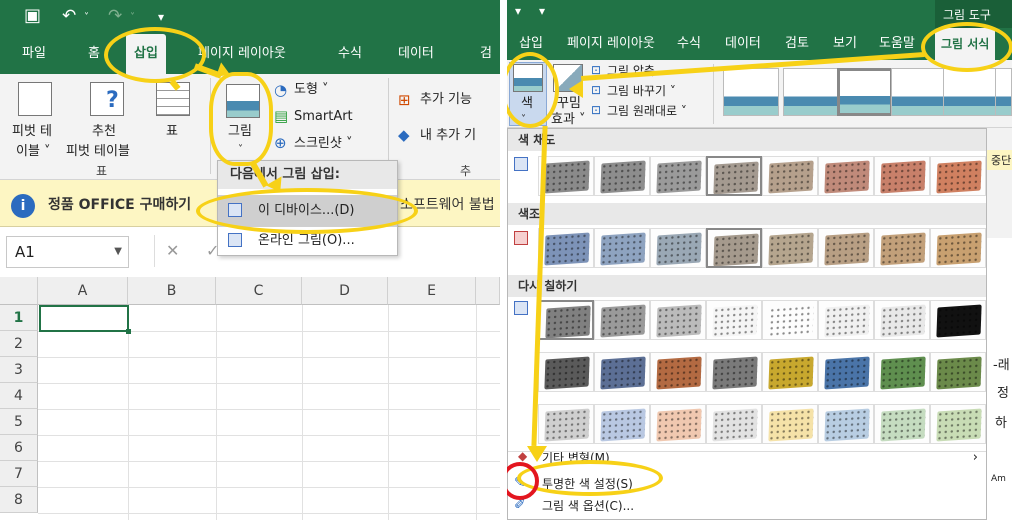 This screenshot has height=520, width=1012. I want to click on tab-view: 보기, so click(845, 44).